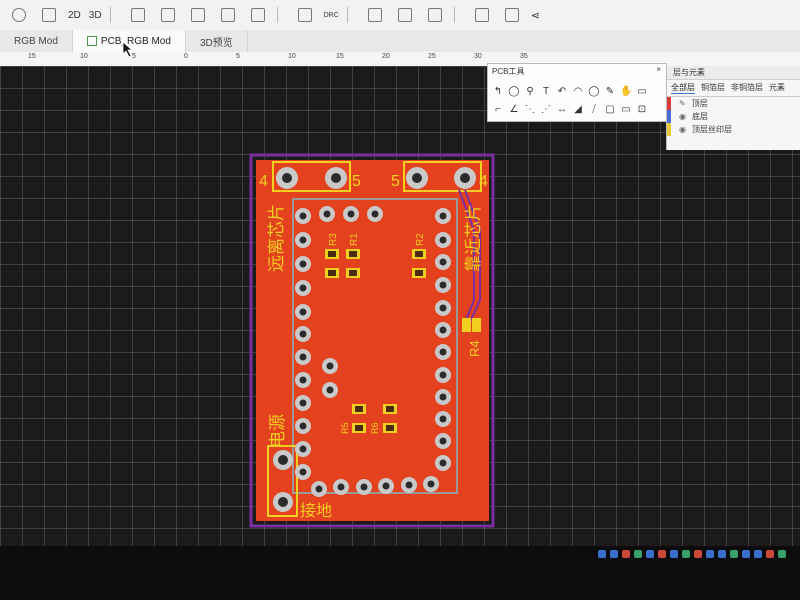  I want to click on via-tool-icon: ◯, so click(514, 92).